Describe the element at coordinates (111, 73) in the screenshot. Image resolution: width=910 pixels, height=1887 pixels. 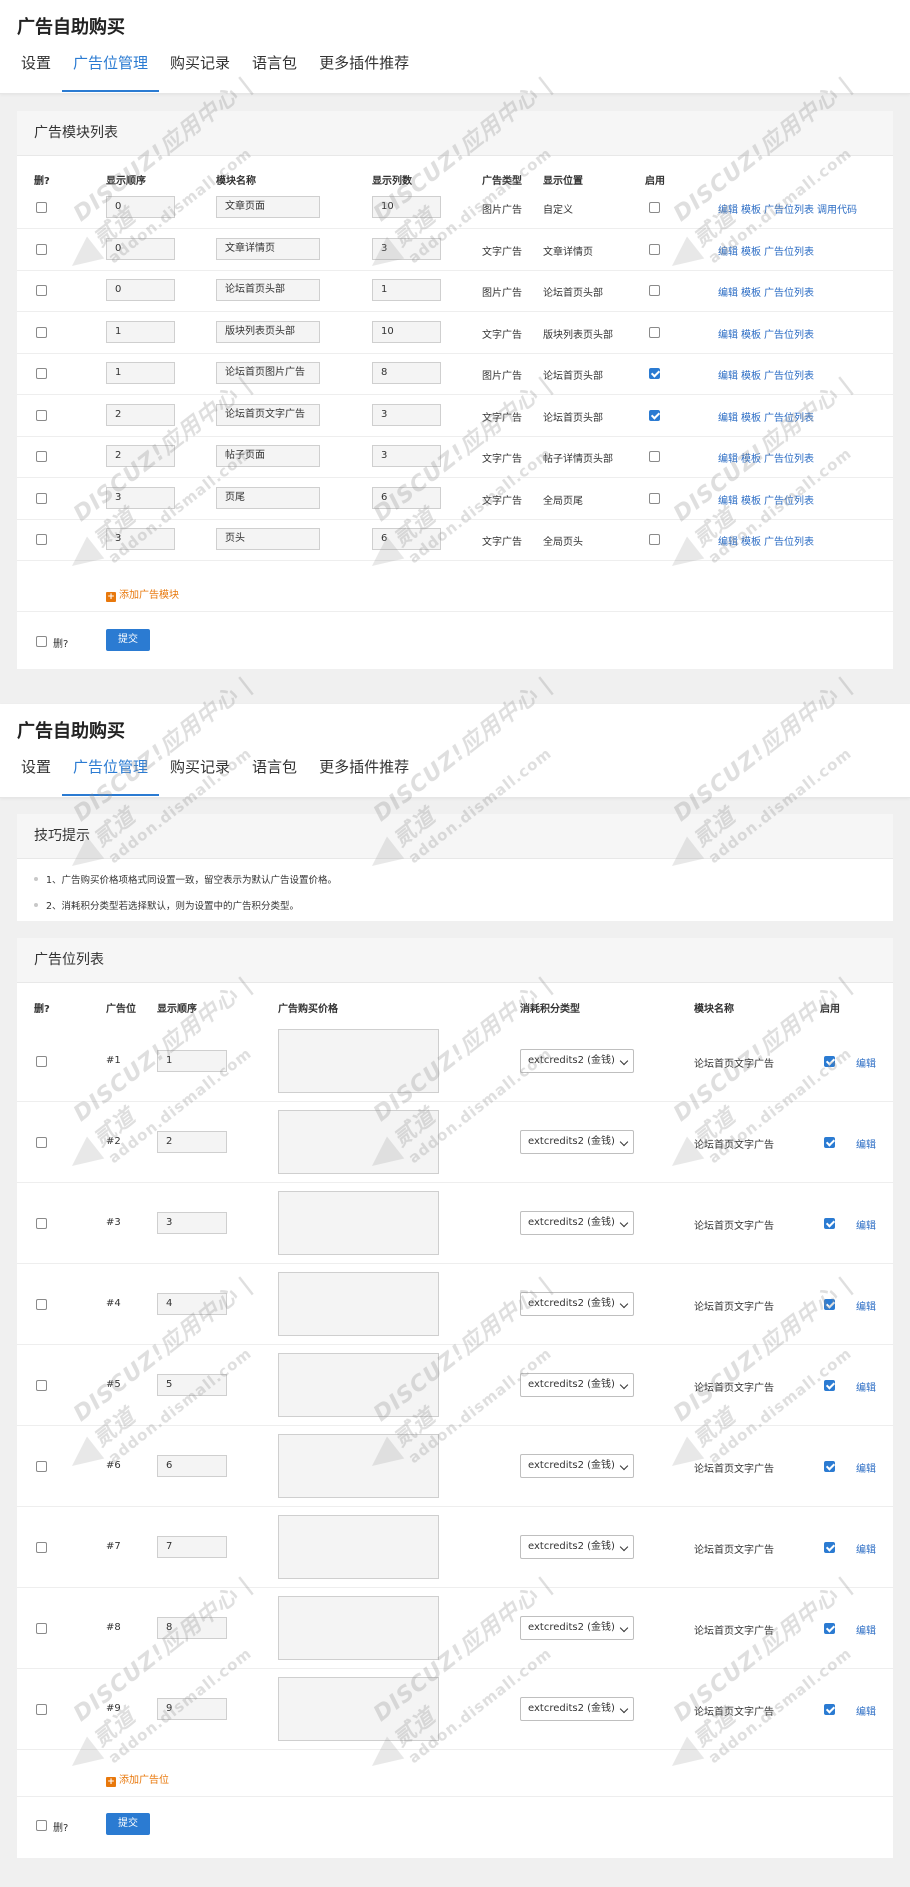
I see `tab-ad-slot-management: 广告位管理` at that location.